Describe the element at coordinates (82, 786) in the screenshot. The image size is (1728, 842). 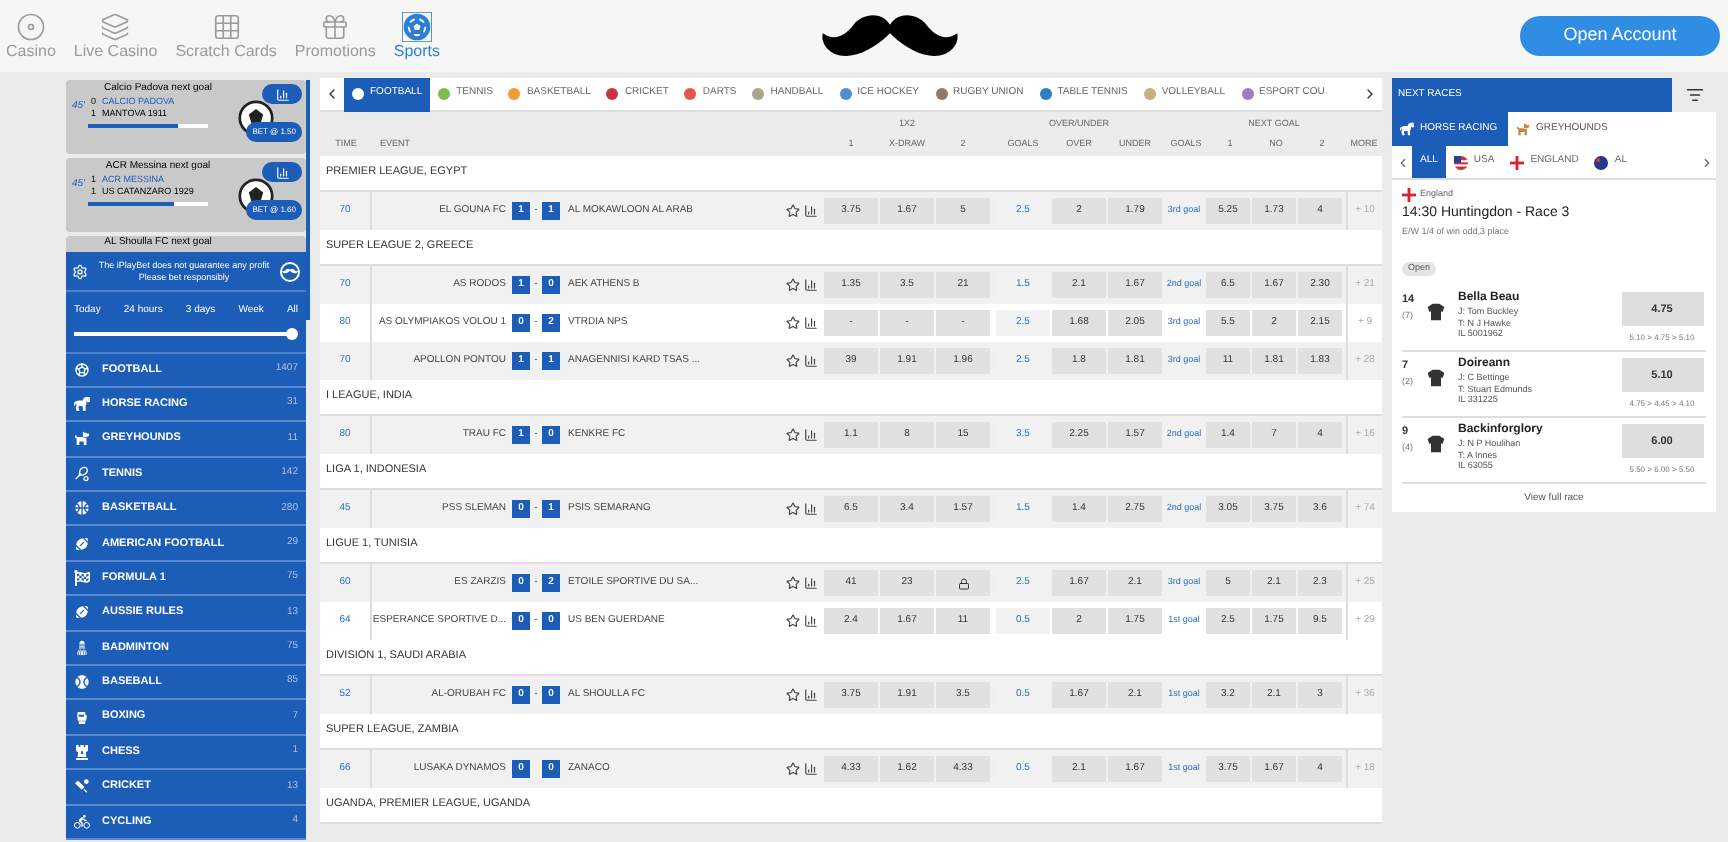
I see `cricket-icon` at that location.